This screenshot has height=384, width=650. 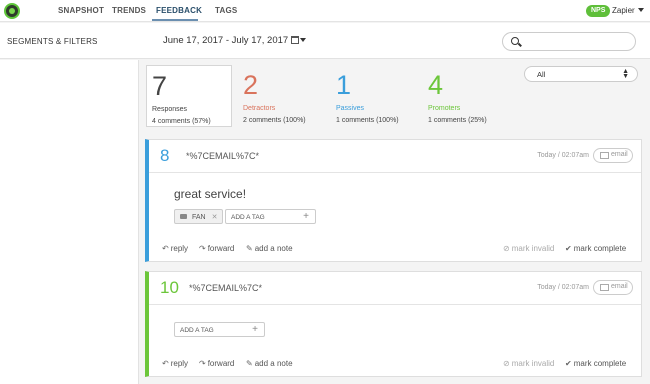 I want to click on tag-label: FAN, so click(x=199, y=217).